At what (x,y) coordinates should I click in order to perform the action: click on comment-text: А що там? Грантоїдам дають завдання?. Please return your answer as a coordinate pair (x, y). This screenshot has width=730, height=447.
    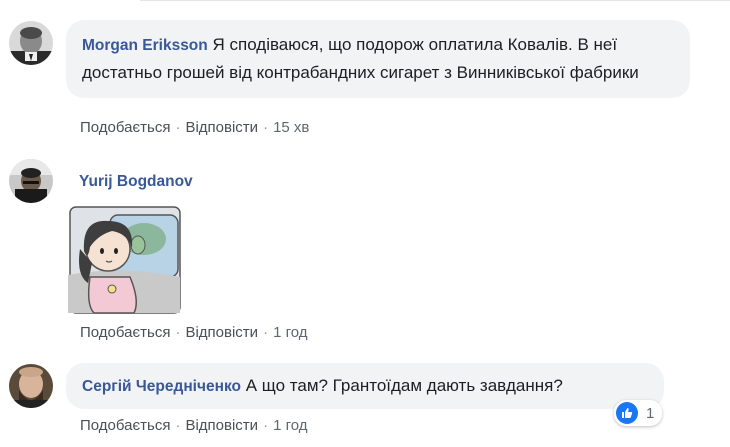
    Looking at the image, I should click on (404, 385).